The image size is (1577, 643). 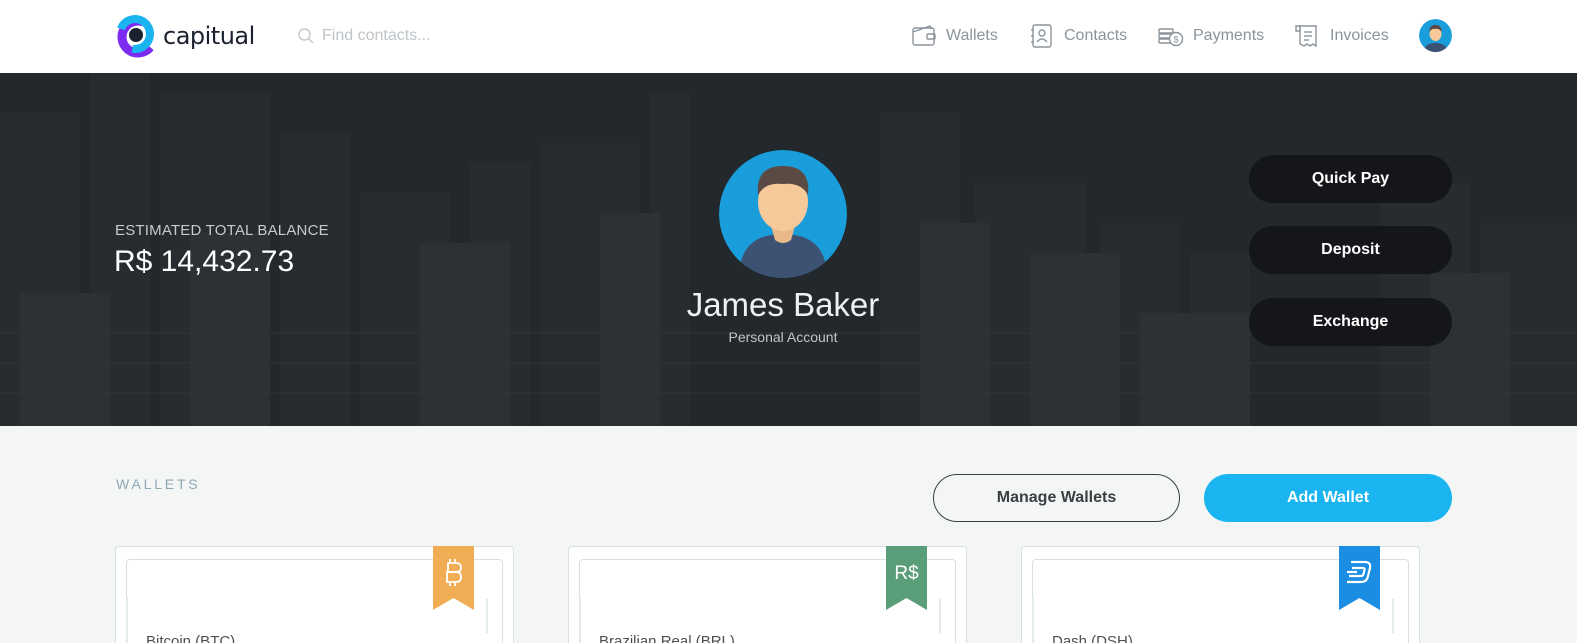 I want to click on wallet-card-brl: Brazilian Real (BRL) R$, so click(x=767, y=594).